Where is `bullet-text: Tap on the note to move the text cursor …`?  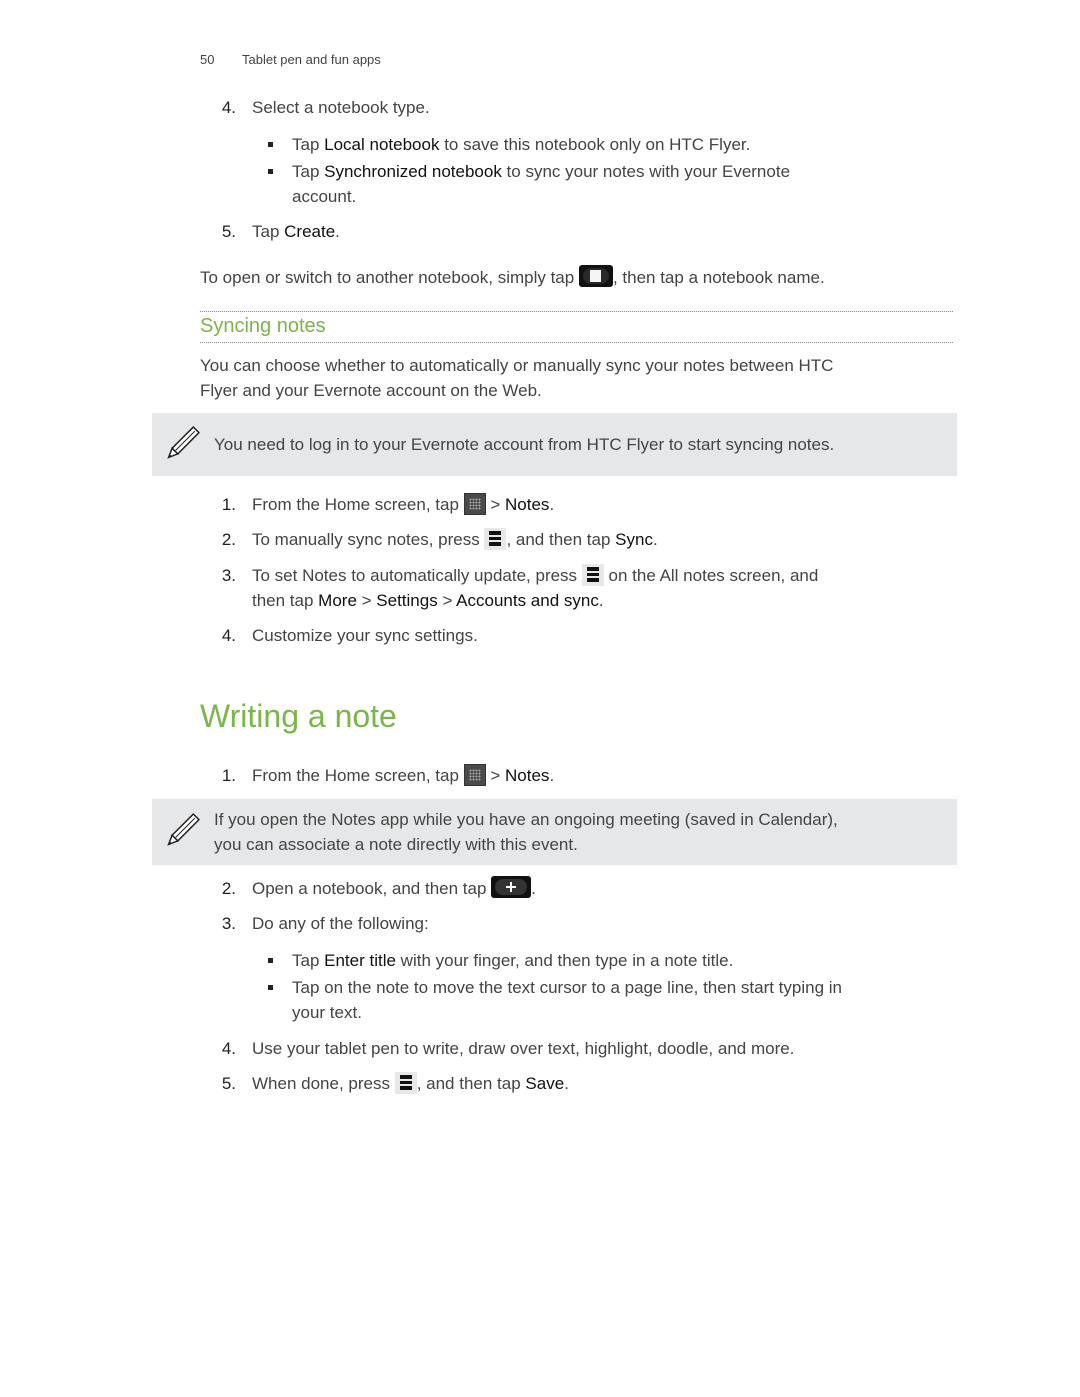 bullet-text: Tap on the note to move the text cursor … is located at coordinates (567, 987).